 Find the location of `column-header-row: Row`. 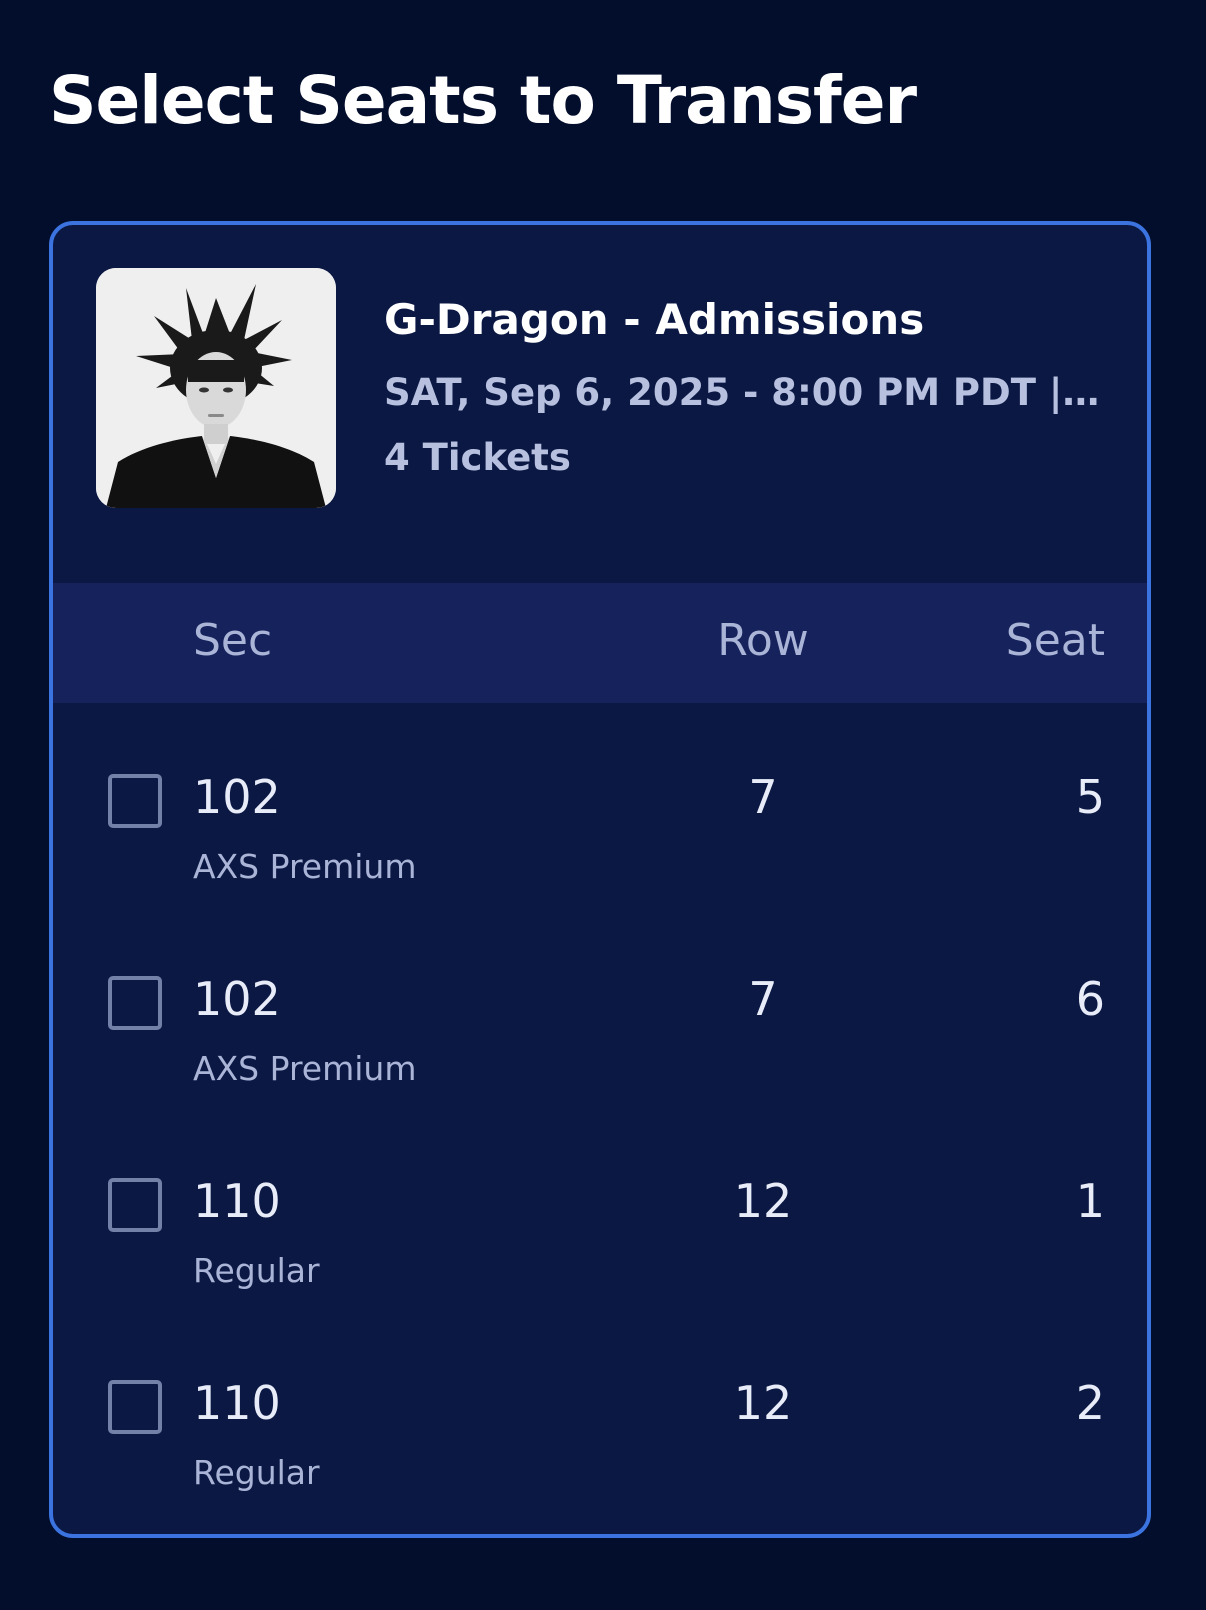

column-header-row: Row is located at coordinates (763, 640).